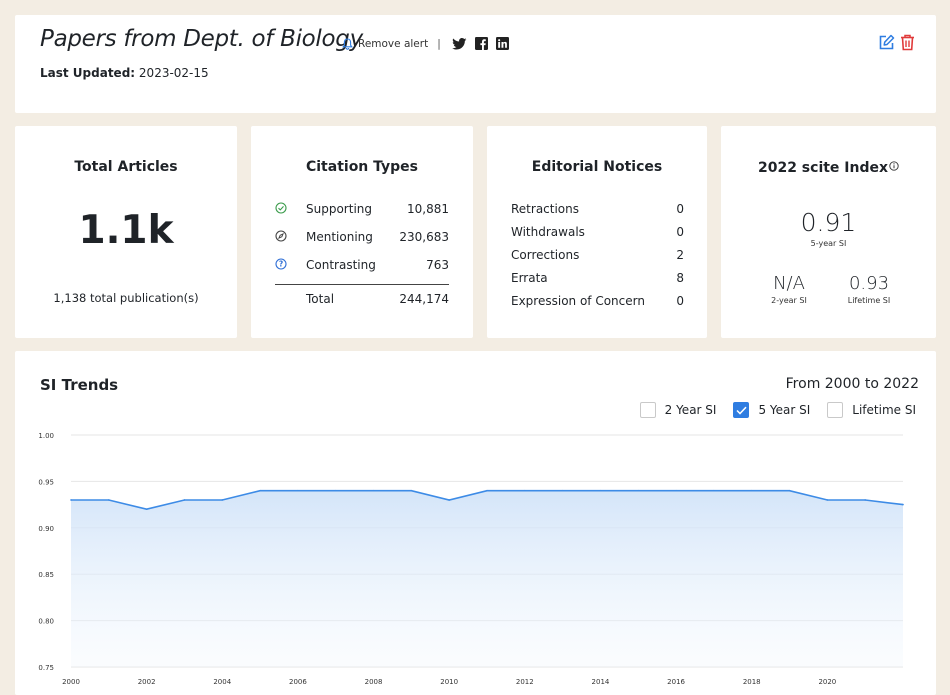 This screenshot has height=695, width=950. What do you see at coordinates (449, 682) in the screenshot?
I see `x-tick-label: 2010` at bounding box center [449, 682].